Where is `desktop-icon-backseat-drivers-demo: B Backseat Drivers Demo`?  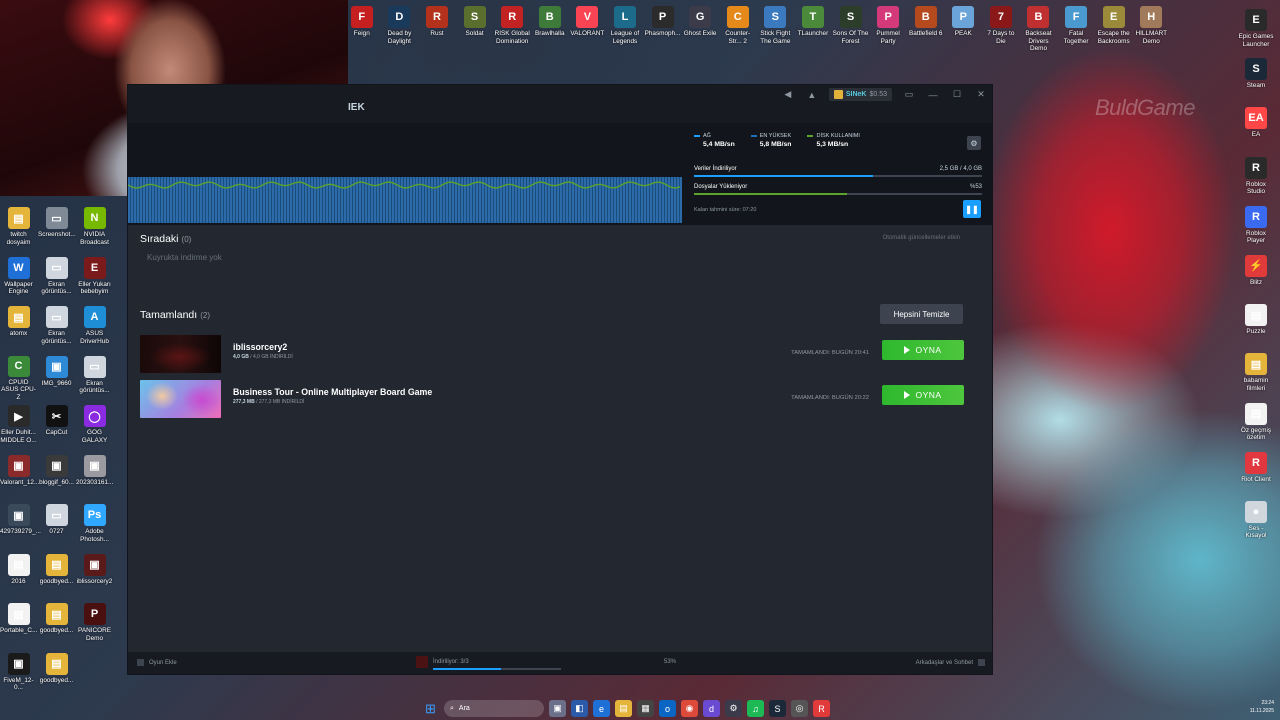 desktop-icon-backseat-drivers-demo: B Backseat Drivers Demo is located at coordinates (1039, 27).